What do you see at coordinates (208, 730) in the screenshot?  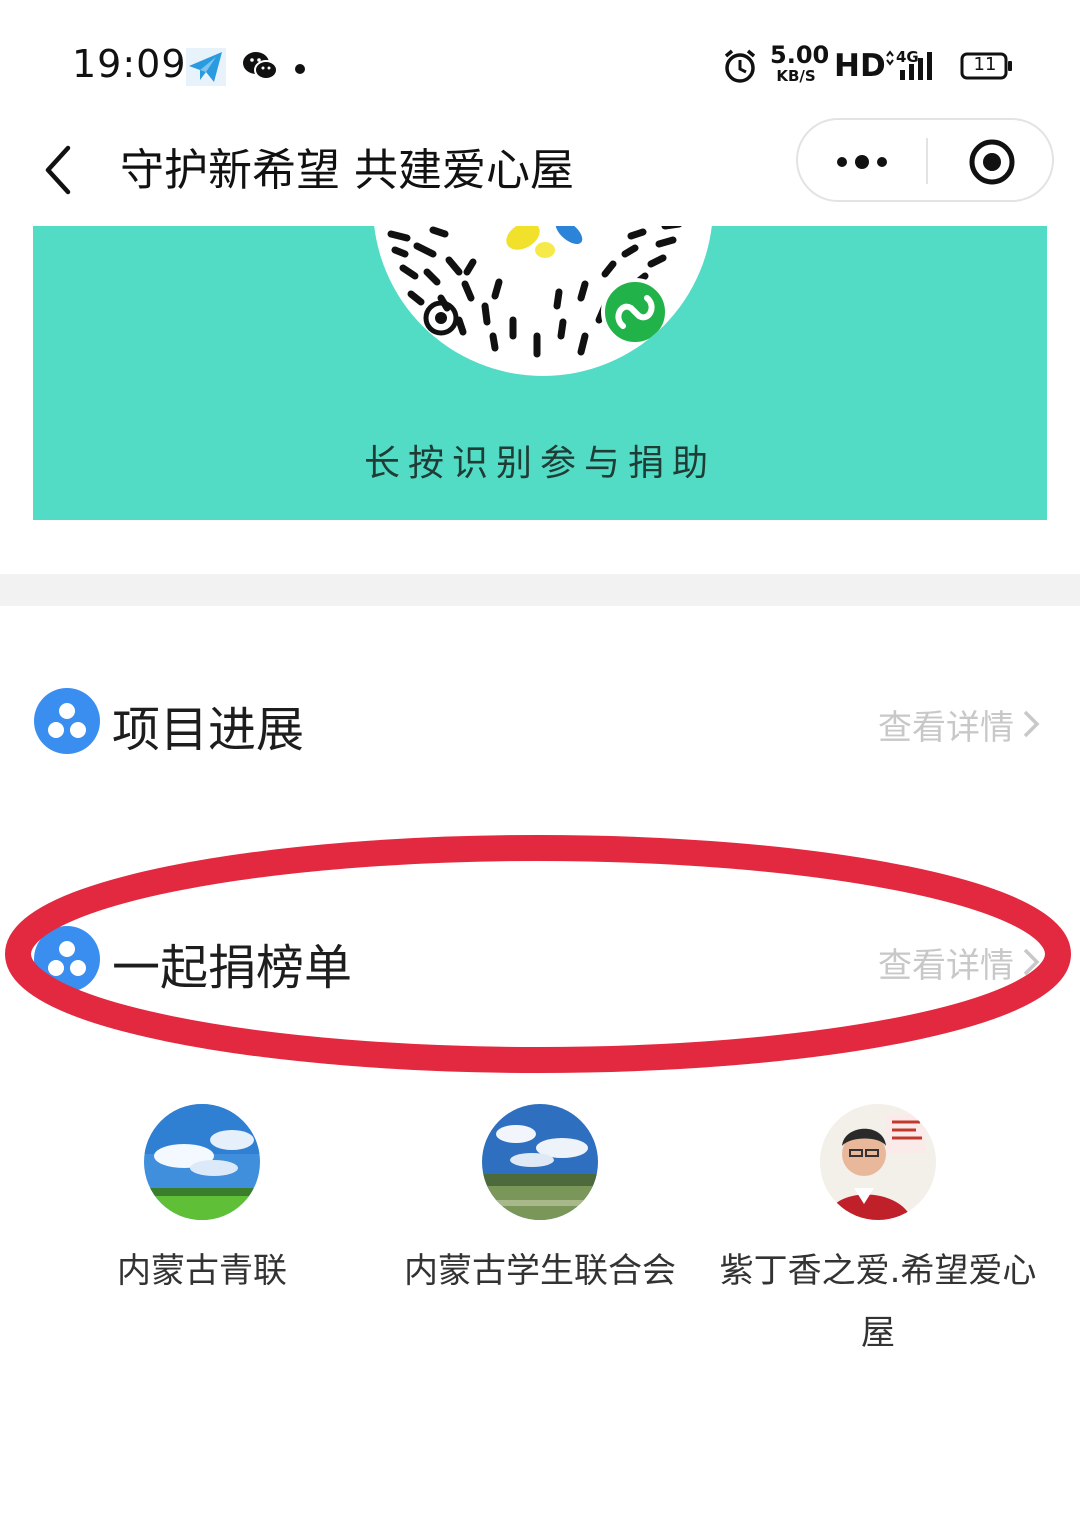 I see `section-title-progress: 项目进展` at bounding box center [208, 730].